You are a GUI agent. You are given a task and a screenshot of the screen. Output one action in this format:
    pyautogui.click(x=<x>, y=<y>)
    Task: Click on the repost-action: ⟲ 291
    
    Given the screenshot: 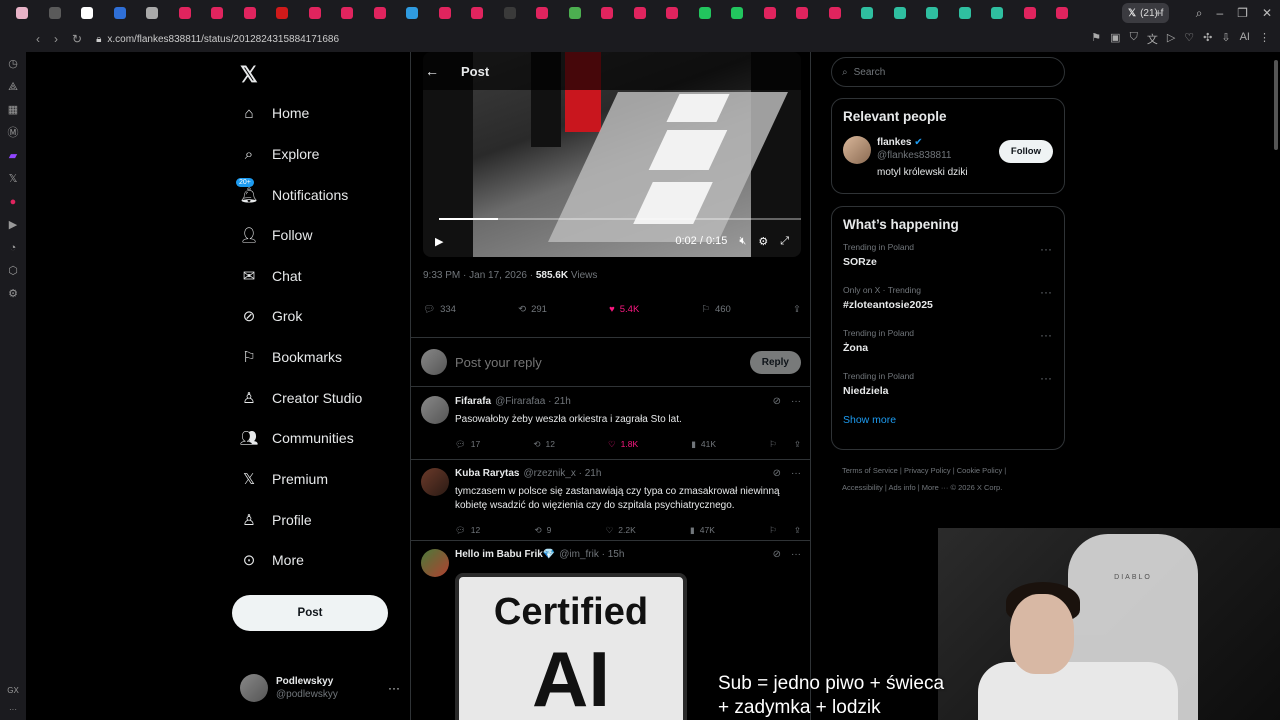 What is the action you would take?
    pyautogui.click(x=532, y=309)
    